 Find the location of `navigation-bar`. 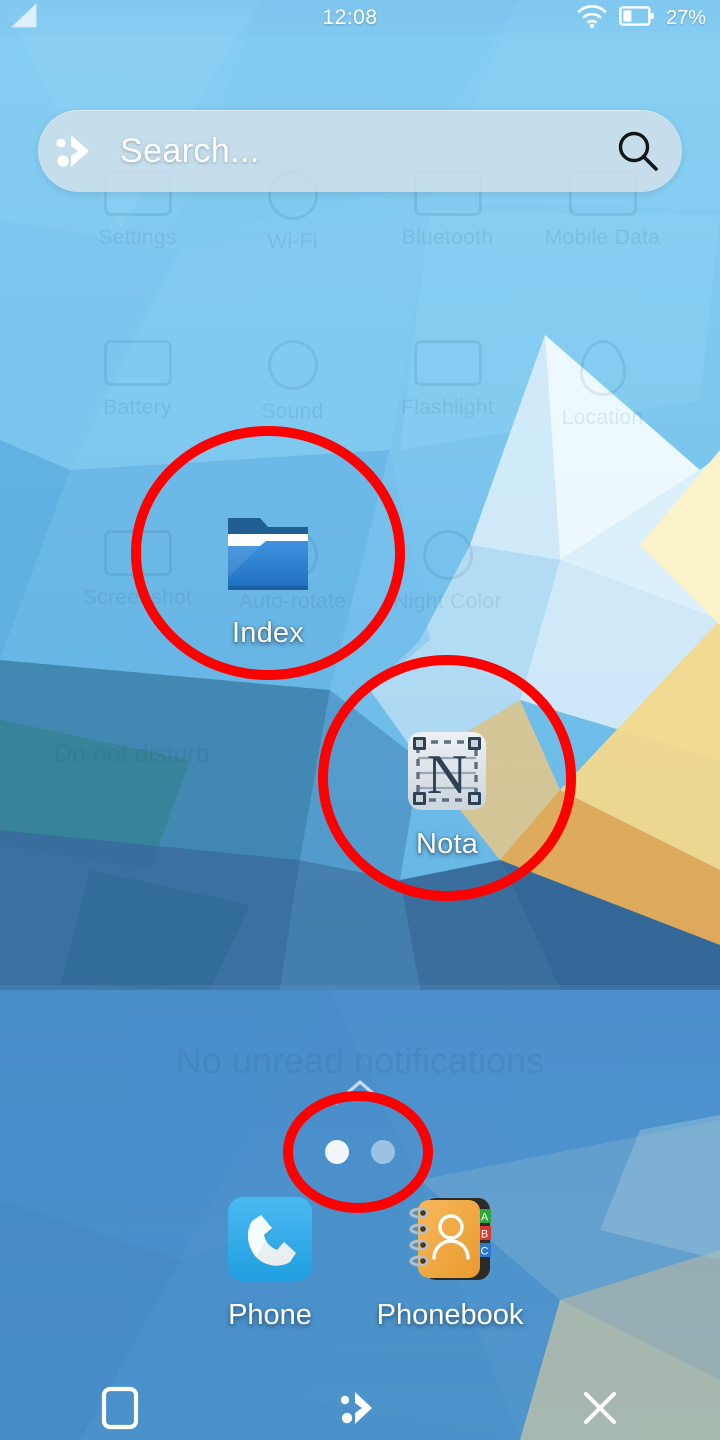

navigation-bar is located at coordinates (360, 1410).